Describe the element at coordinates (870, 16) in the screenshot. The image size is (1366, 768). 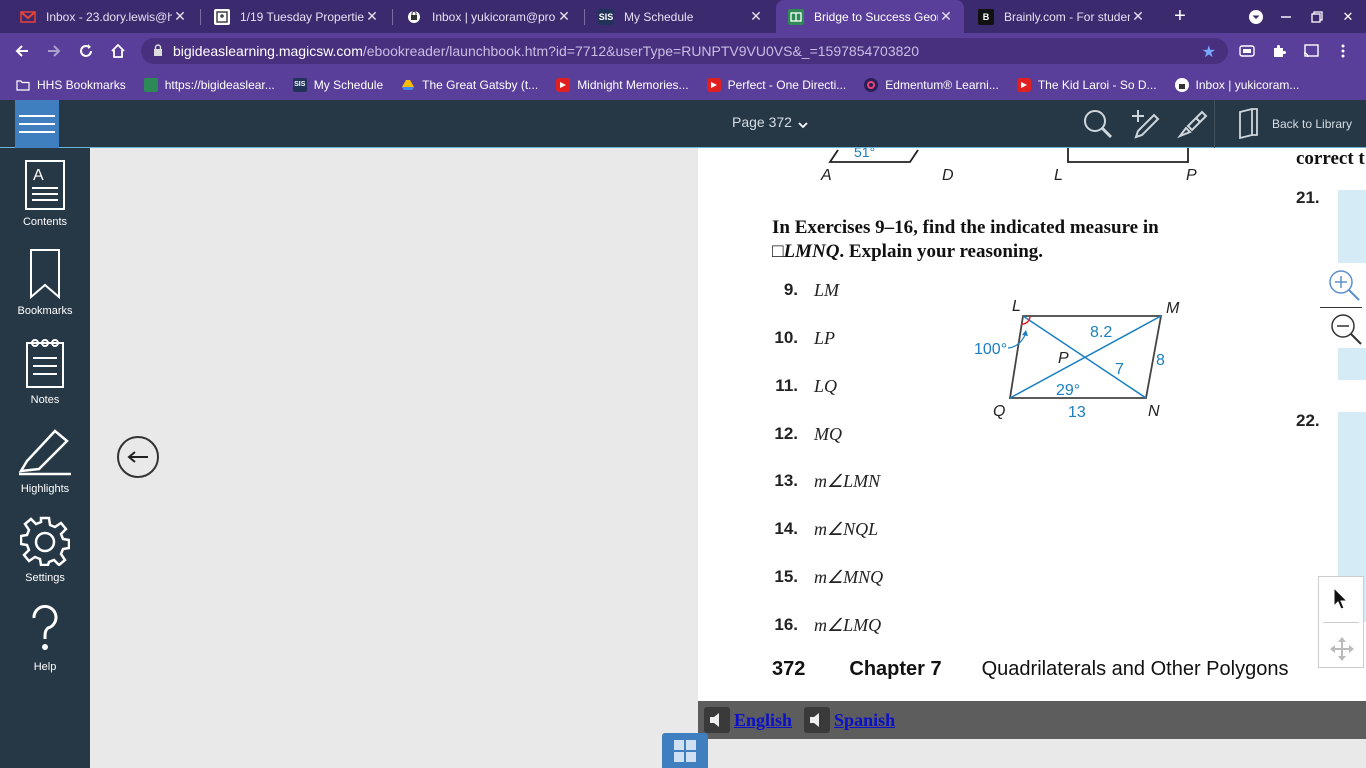
I see `tab-bridge-to-success: Bridge to Success Geom ✕` at that location.